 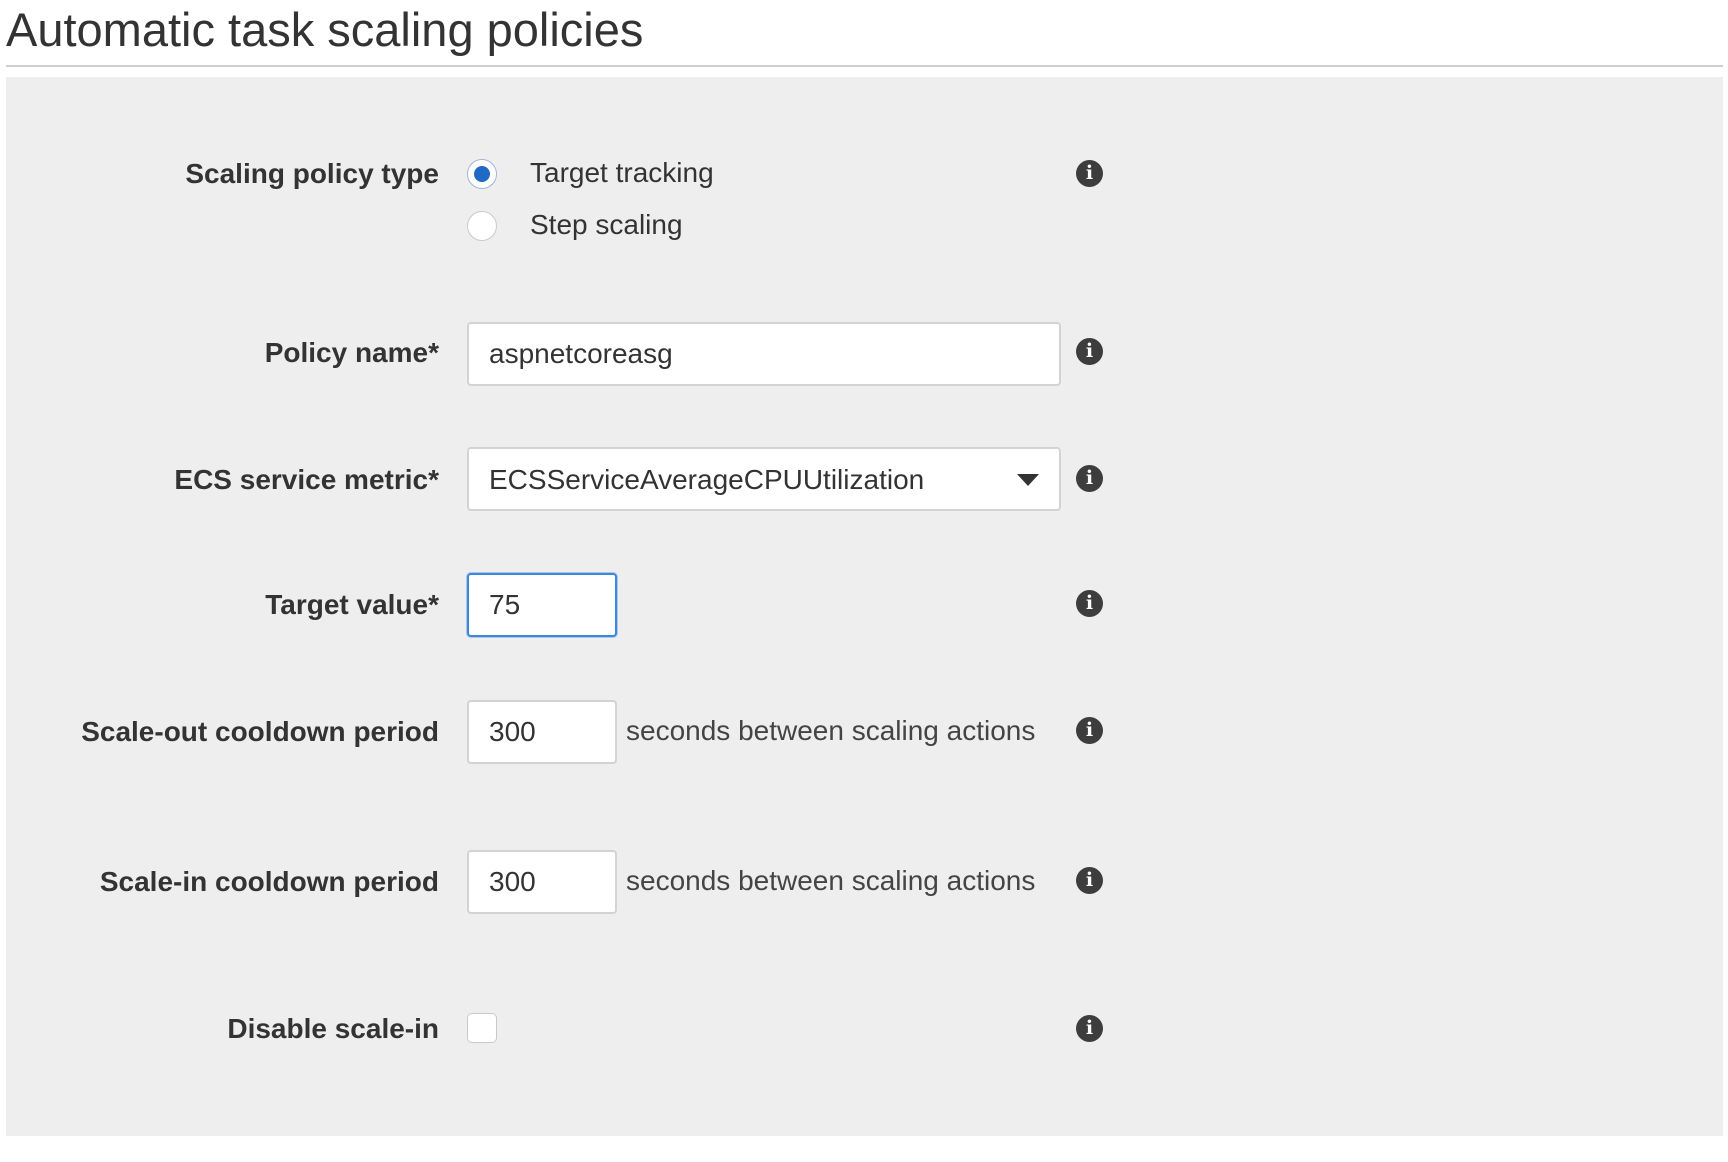 What do you see at coordinates (325, 29) in the screenshot?
I see `section-title: Automatic task scaling policies` at bounding box center [325, 29].